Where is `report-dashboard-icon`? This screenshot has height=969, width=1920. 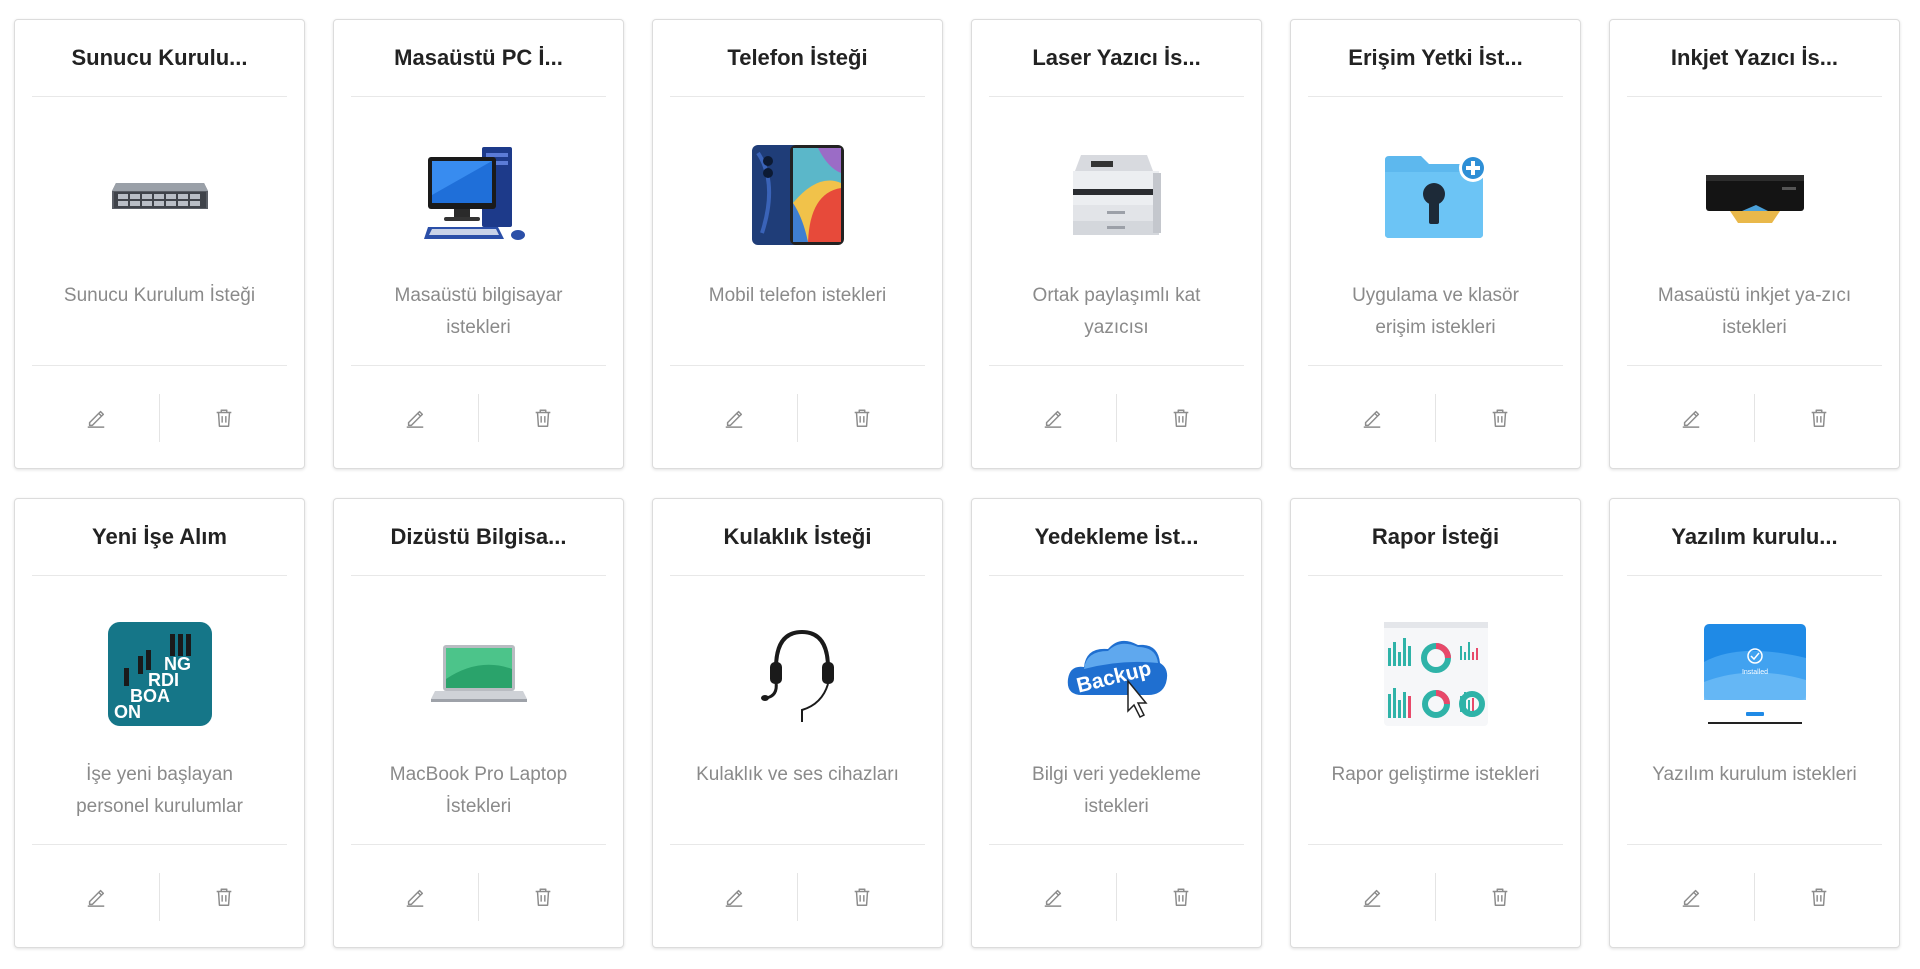
report-dashboard-icon is located at coordinates (1435, 667).